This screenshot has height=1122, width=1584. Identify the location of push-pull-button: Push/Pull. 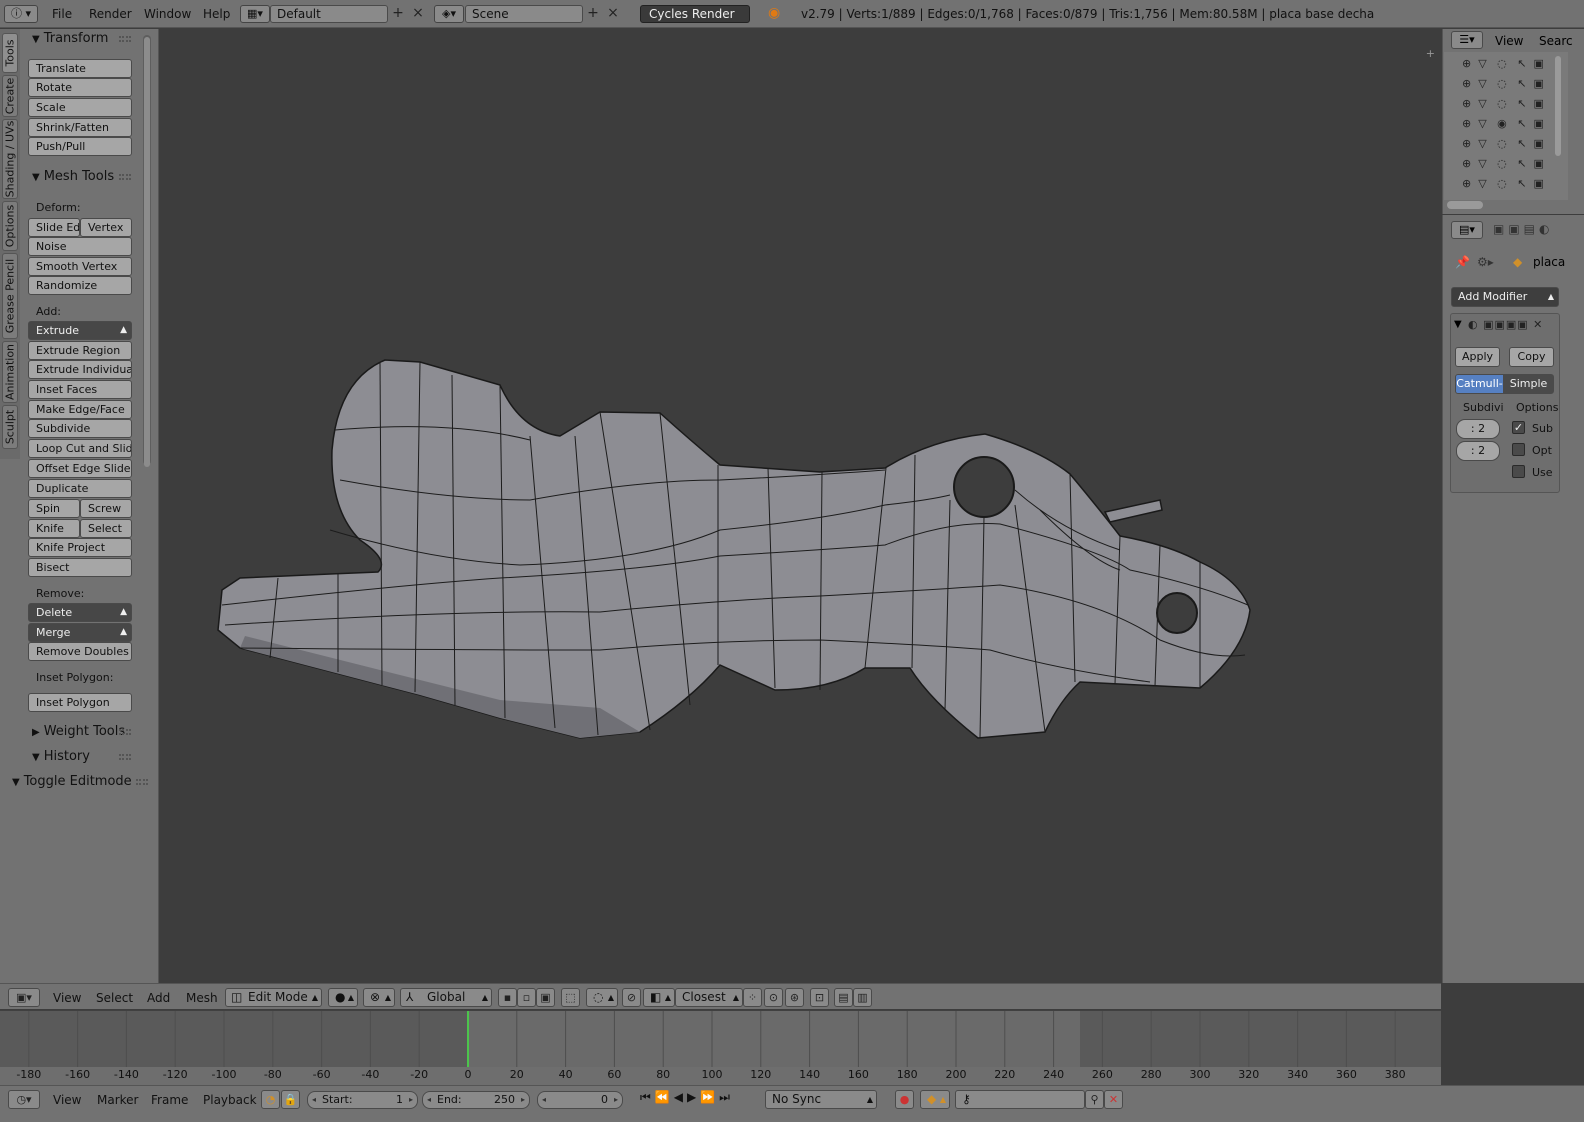
(80, 146).